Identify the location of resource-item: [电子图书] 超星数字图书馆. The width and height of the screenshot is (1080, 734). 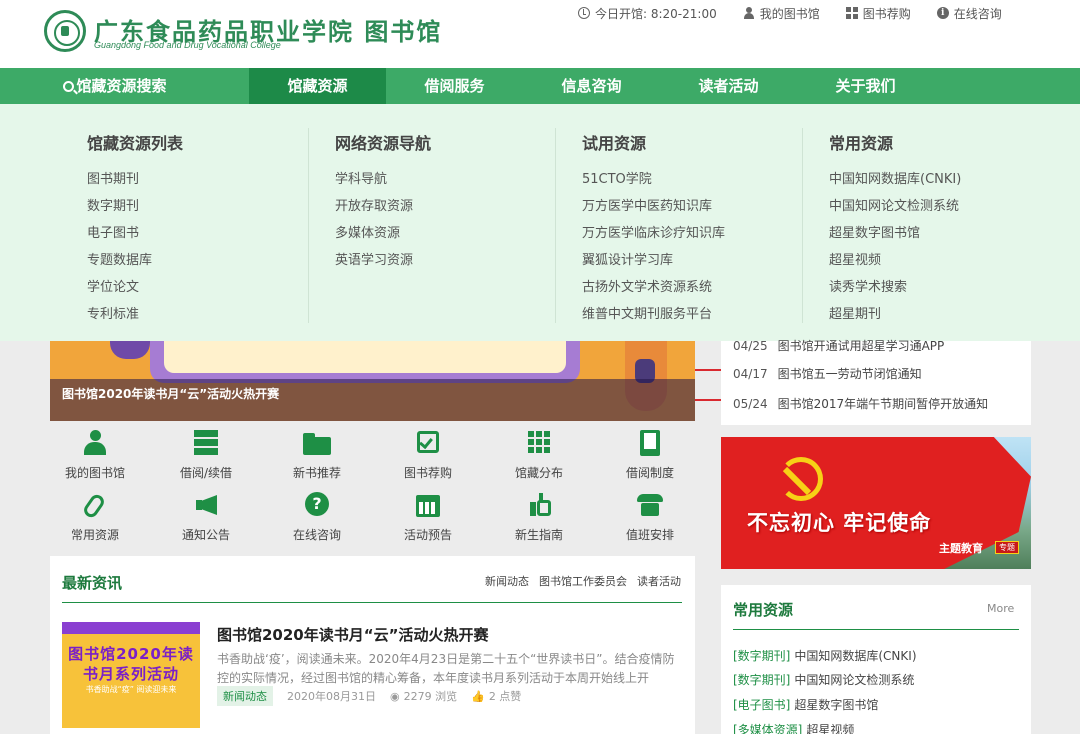
(805, 704).